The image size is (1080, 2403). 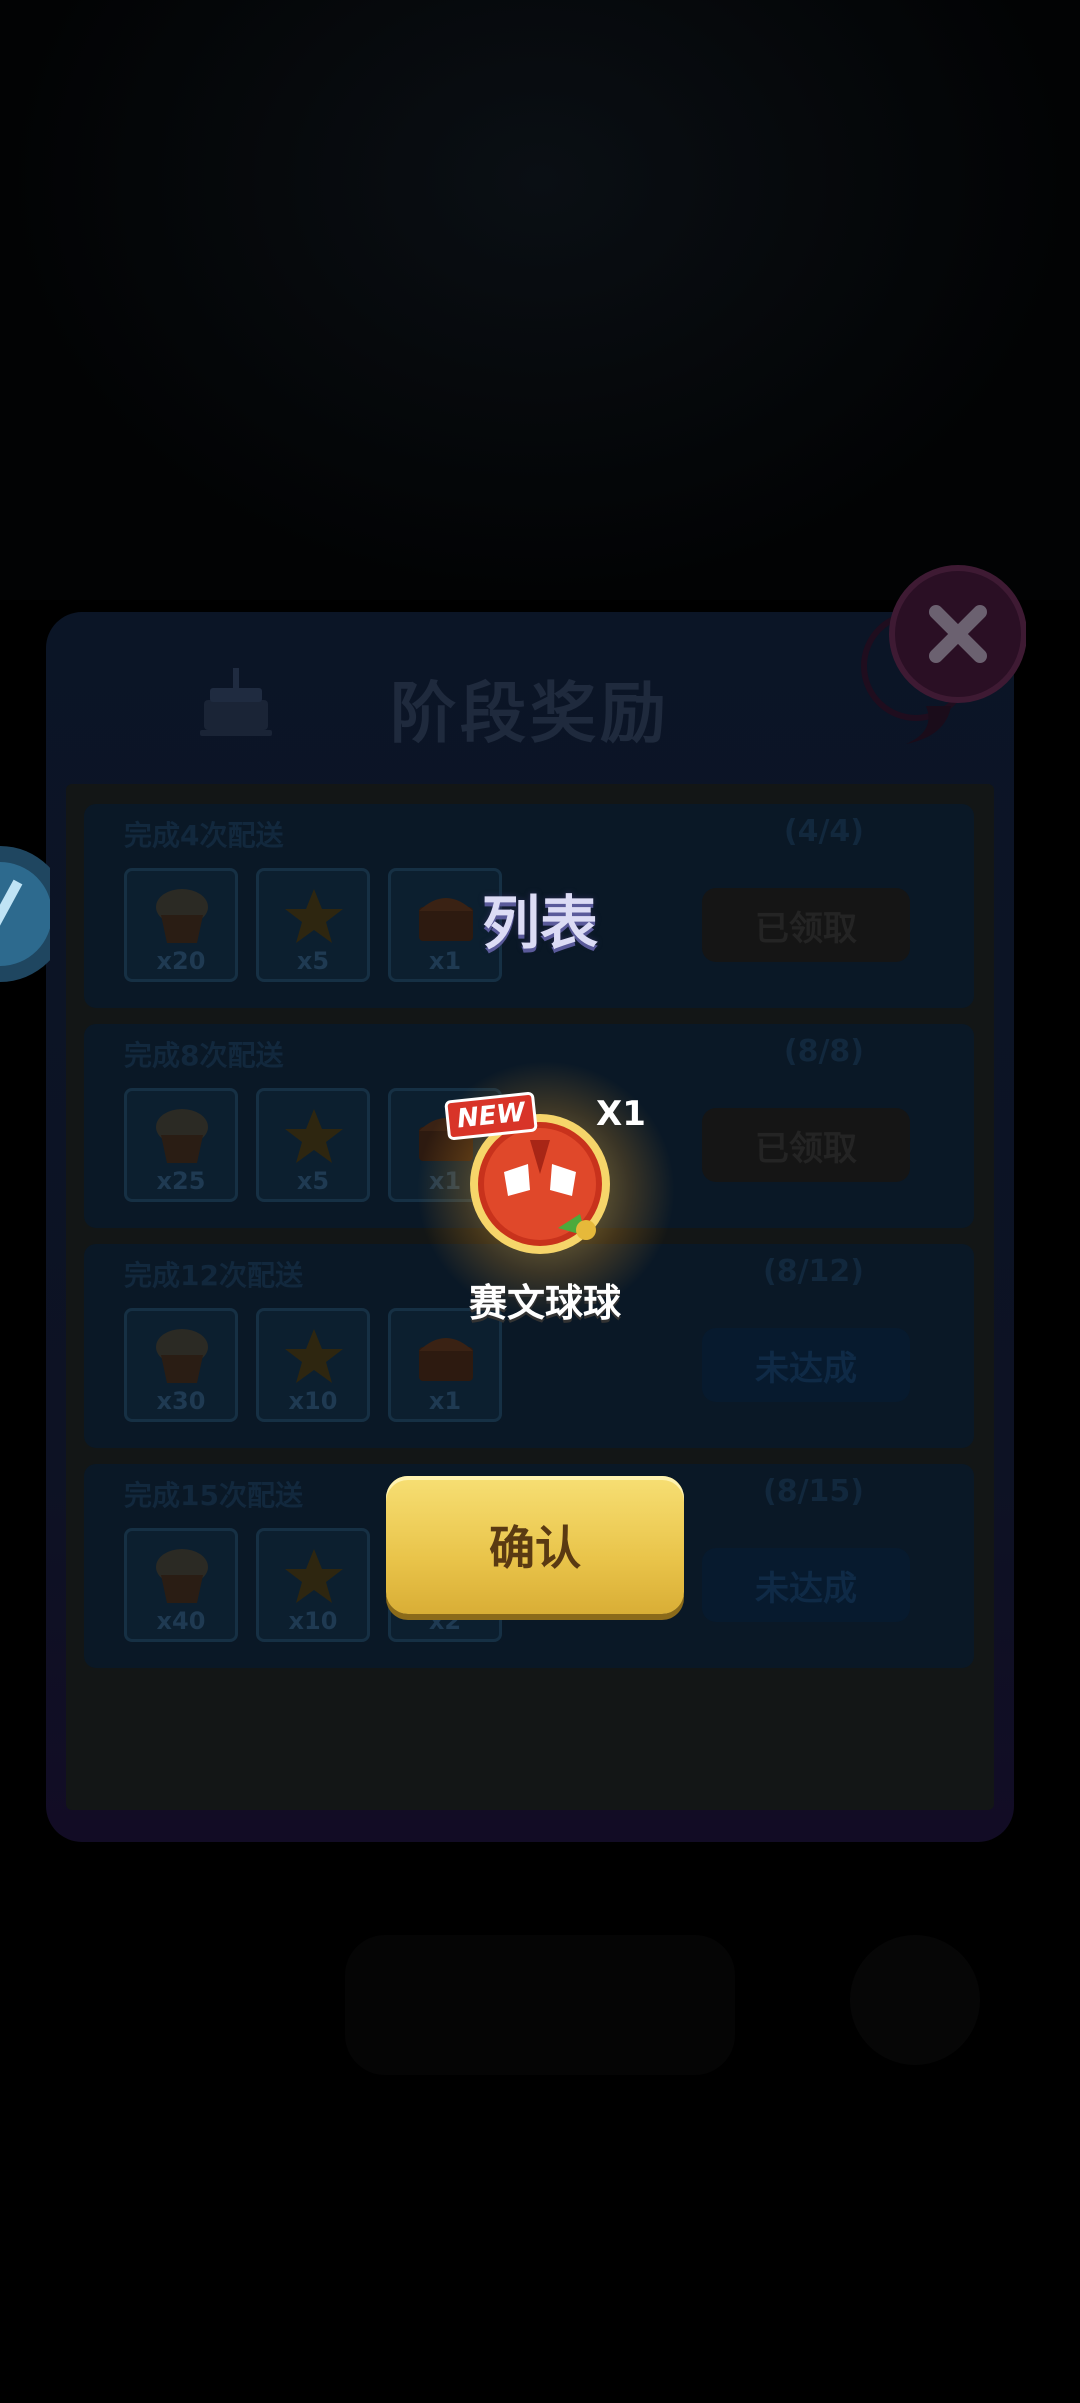 I want to click on reward-item: x5, so click(x=313, y=1145).